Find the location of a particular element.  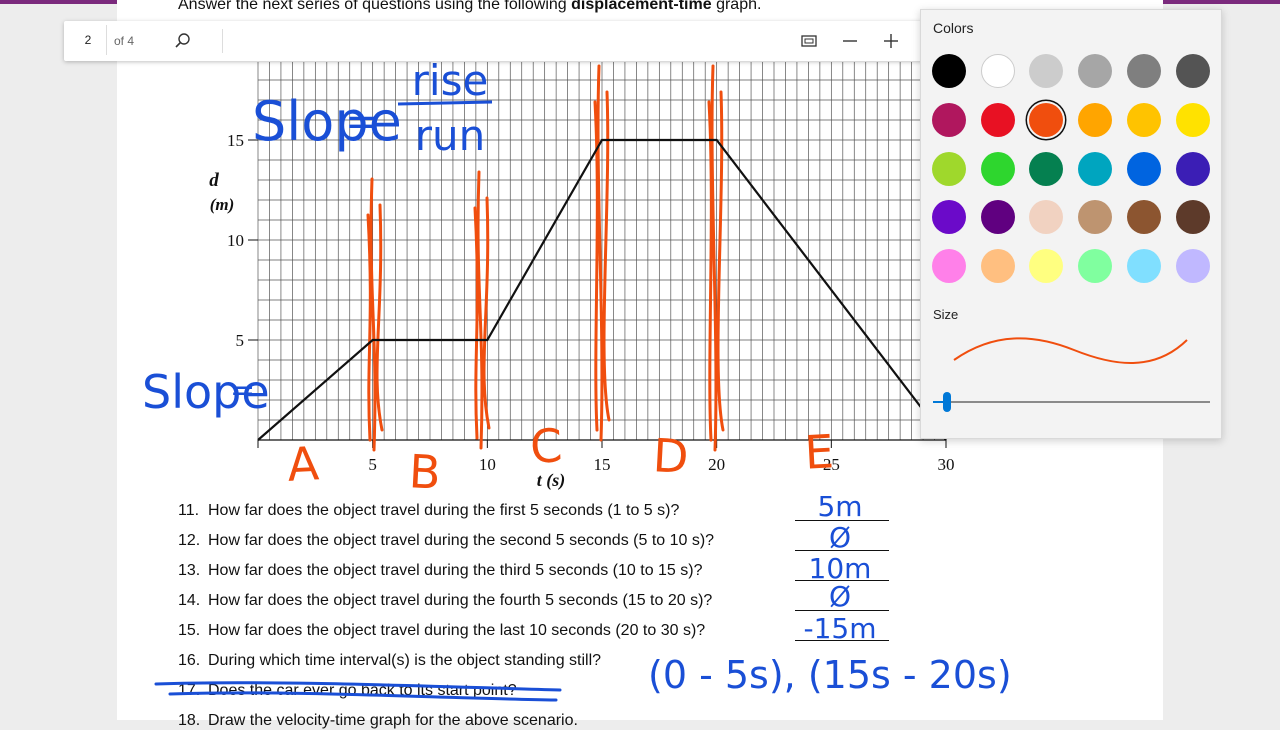

size-heading: Size is located at coordinates (945, 314).